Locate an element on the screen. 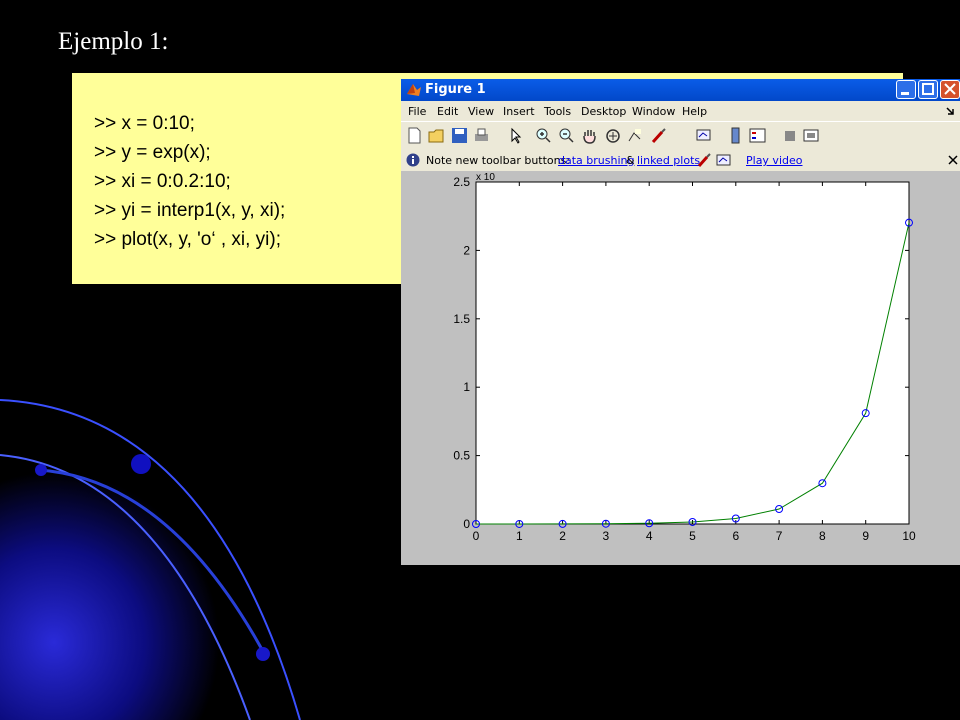  menu-window: Window is located at coordinates (653, 111).